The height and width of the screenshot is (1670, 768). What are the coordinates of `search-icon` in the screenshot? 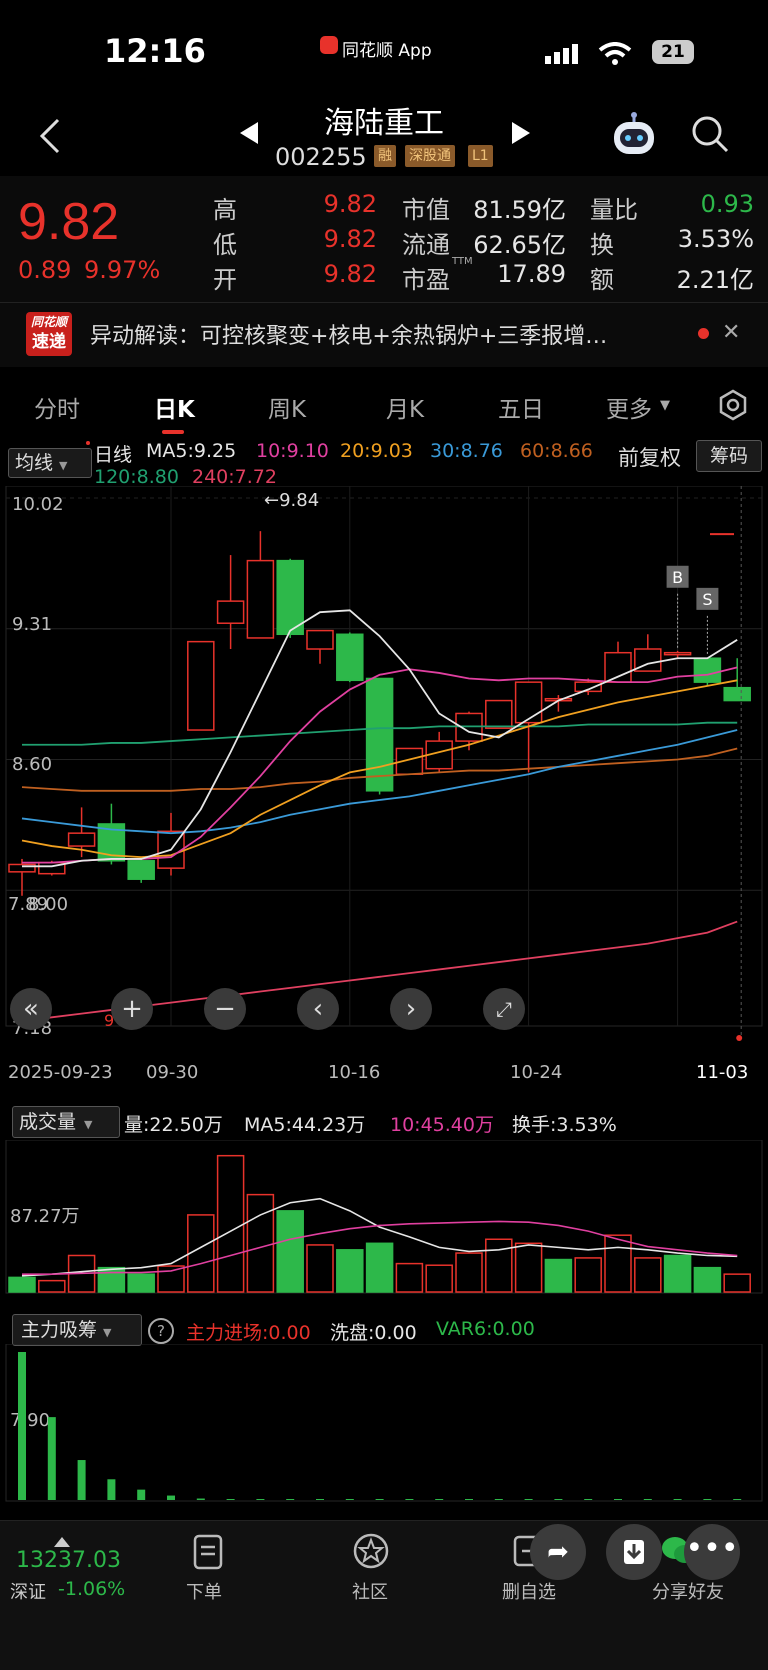 It's located at (710, 134).